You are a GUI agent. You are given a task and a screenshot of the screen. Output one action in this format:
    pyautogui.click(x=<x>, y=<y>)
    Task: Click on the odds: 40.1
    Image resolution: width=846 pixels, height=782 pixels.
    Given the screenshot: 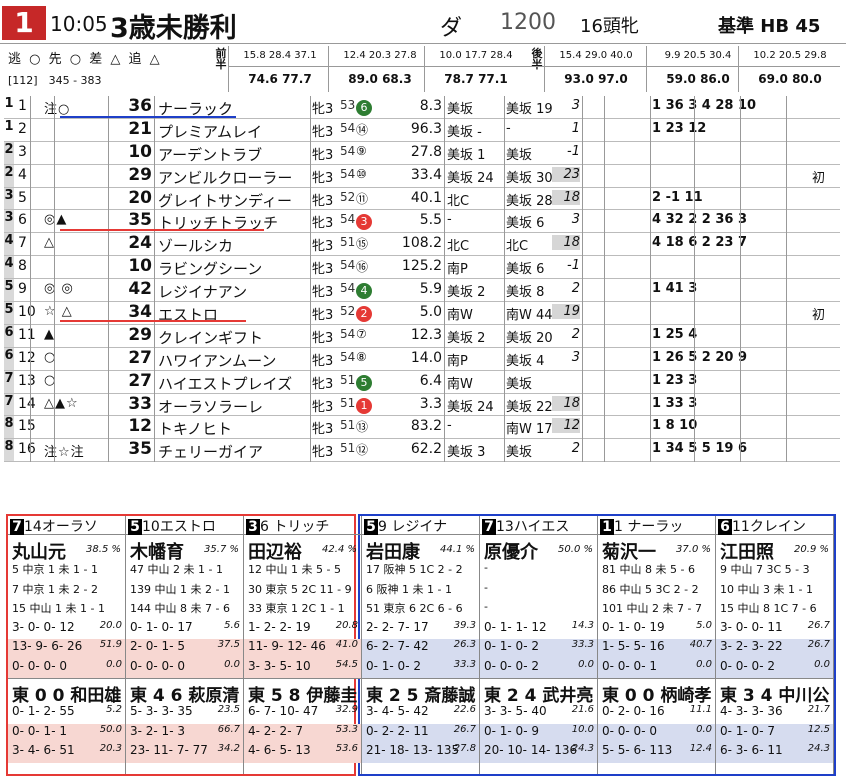 What is the action you would take?
    pyautogui.click(x=426, y=197)
    